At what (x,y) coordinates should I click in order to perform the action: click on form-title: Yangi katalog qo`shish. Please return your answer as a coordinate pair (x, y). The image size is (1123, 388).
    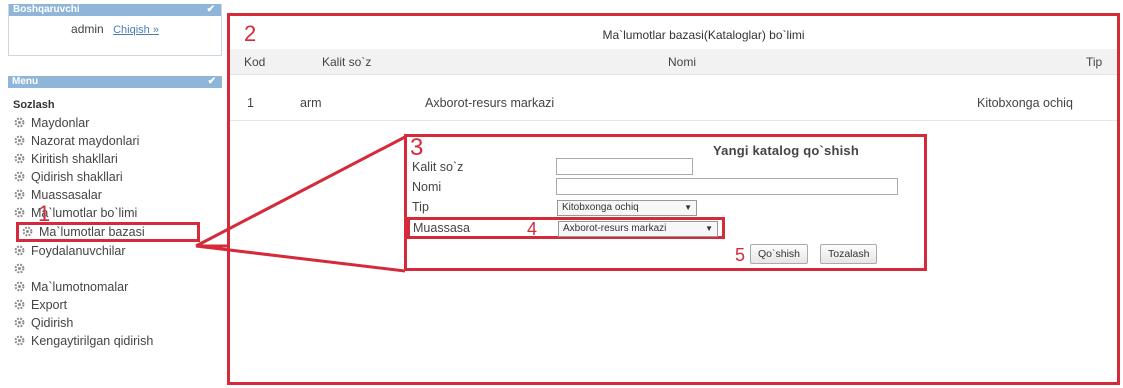
    Looking at the image, I should click on (786, 150).